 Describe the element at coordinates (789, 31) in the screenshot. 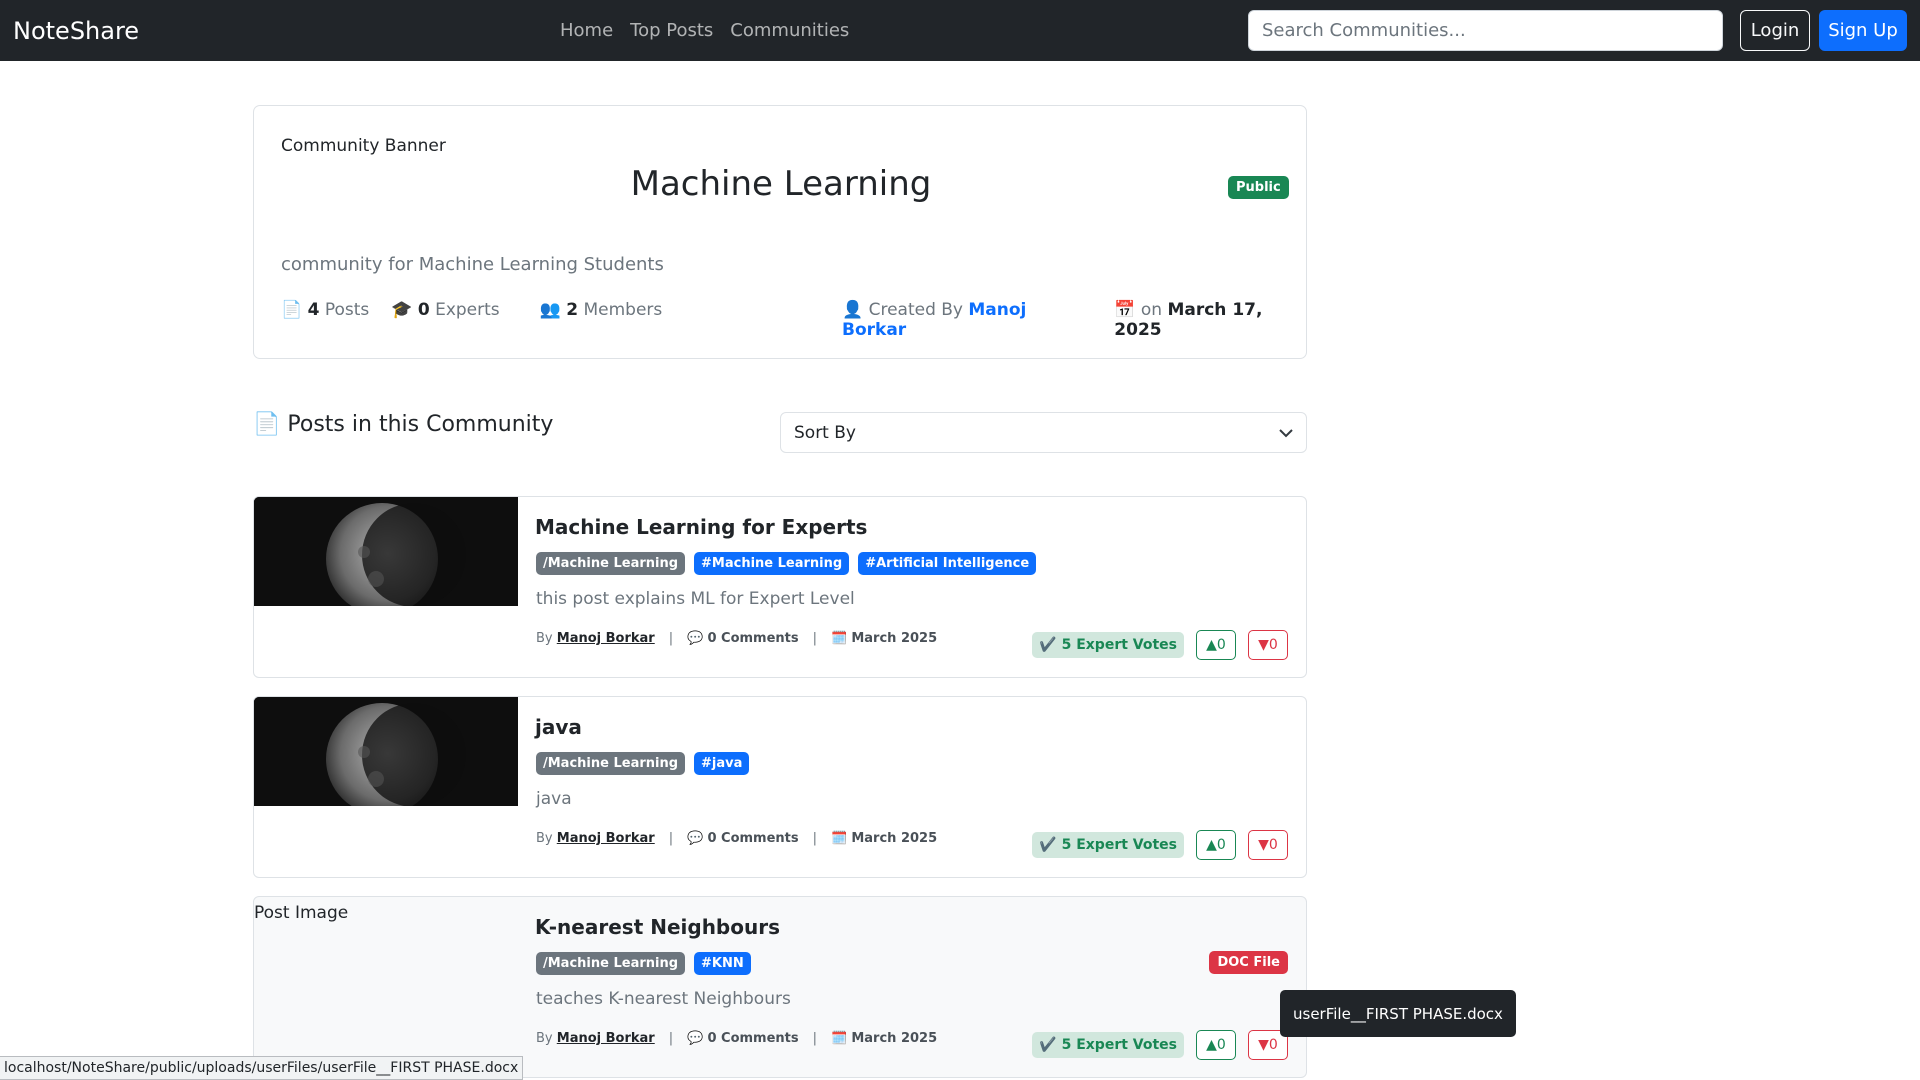

I see `nav-link-communities: Communities` at that location.